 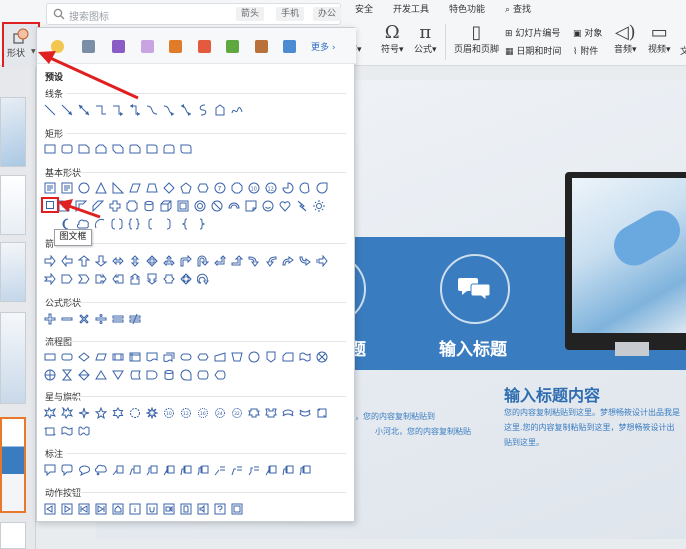 What do you see at coordinates (203, 188) in the screenshot?
I see `hexagon-shape` at bounding box center [203, 188].